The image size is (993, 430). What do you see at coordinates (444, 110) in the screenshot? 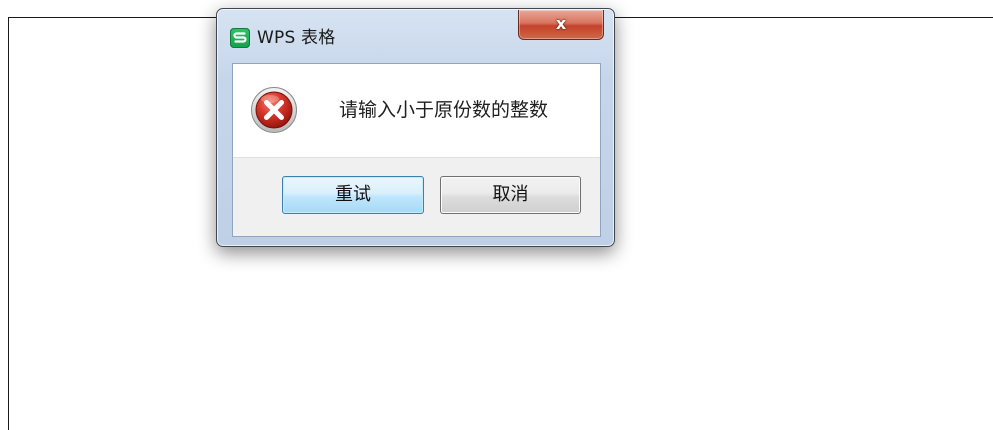
I see `error-message: 请输入小于原份数的整数` at bounding box center [444, 110].